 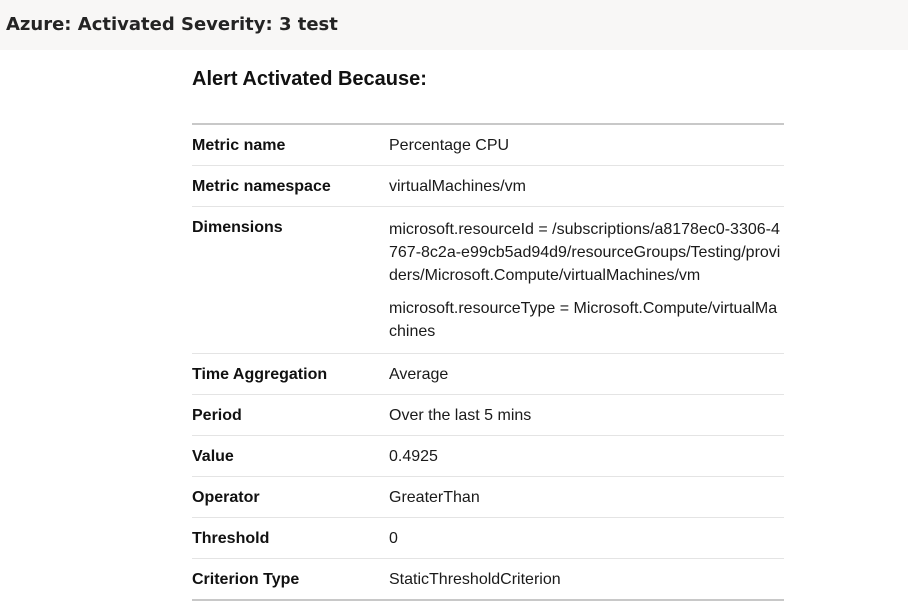 I want to click on row-value: StaticThresholdCriterion, so click(x=475, y=579).